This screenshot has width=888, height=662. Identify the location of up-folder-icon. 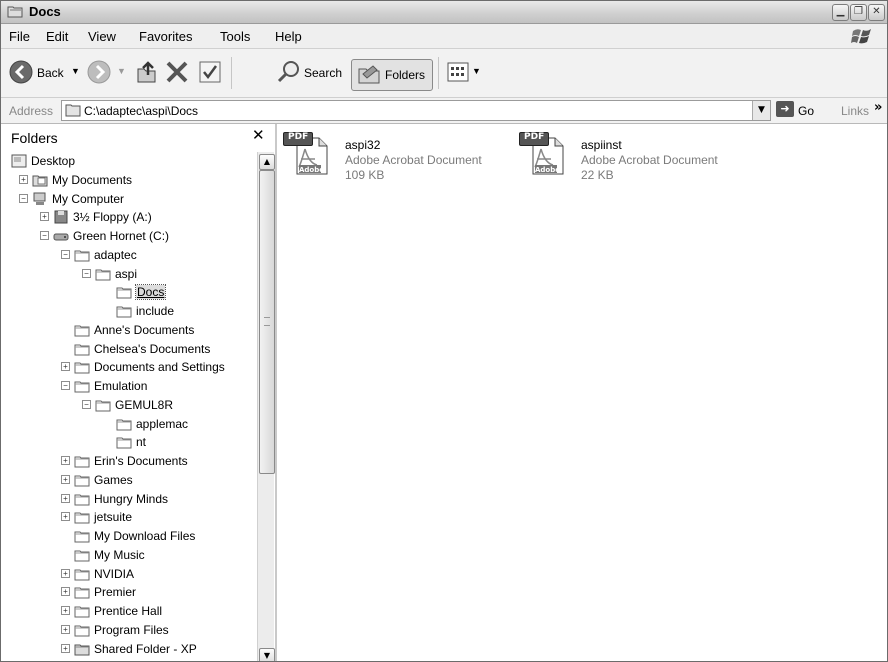
(146, 72).